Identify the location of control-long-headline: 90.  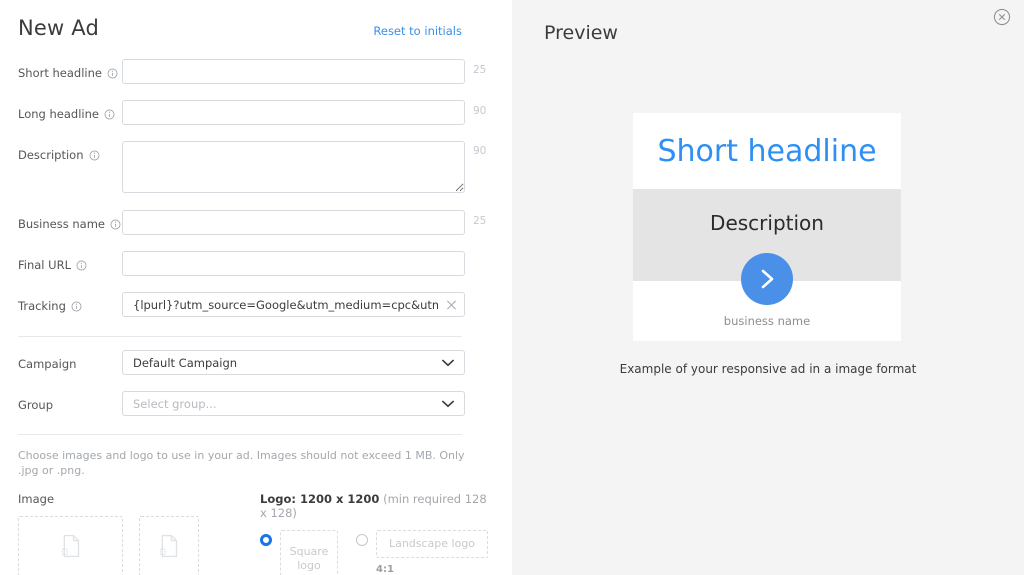
(305, 112).